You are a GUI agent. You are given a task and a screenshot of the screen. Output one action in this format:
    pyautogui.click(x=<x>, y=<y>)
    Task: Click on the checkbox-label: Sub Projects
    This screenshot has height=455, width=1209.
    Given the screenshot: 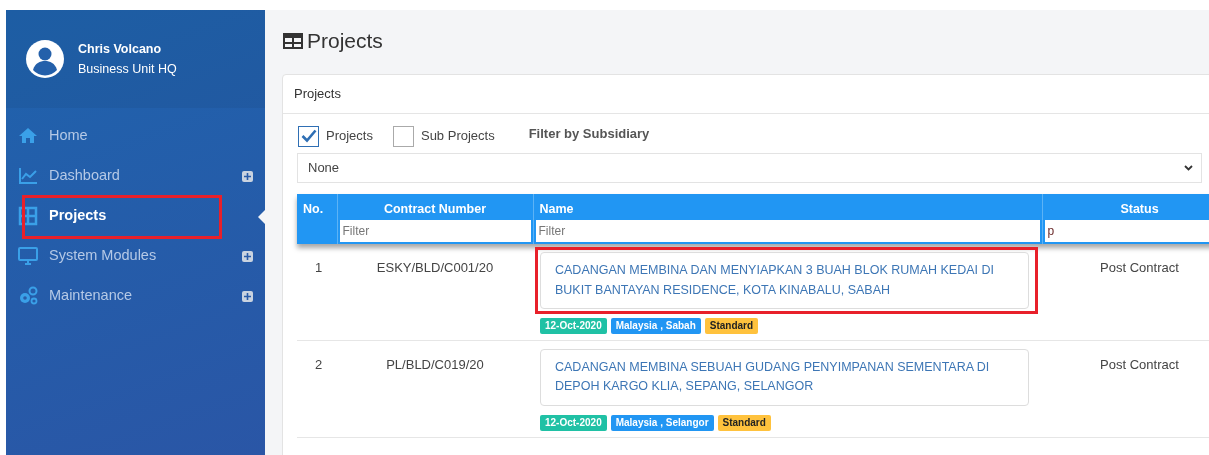 What is the action you would take?
    pyautogui.click(x=457, y=136)
    